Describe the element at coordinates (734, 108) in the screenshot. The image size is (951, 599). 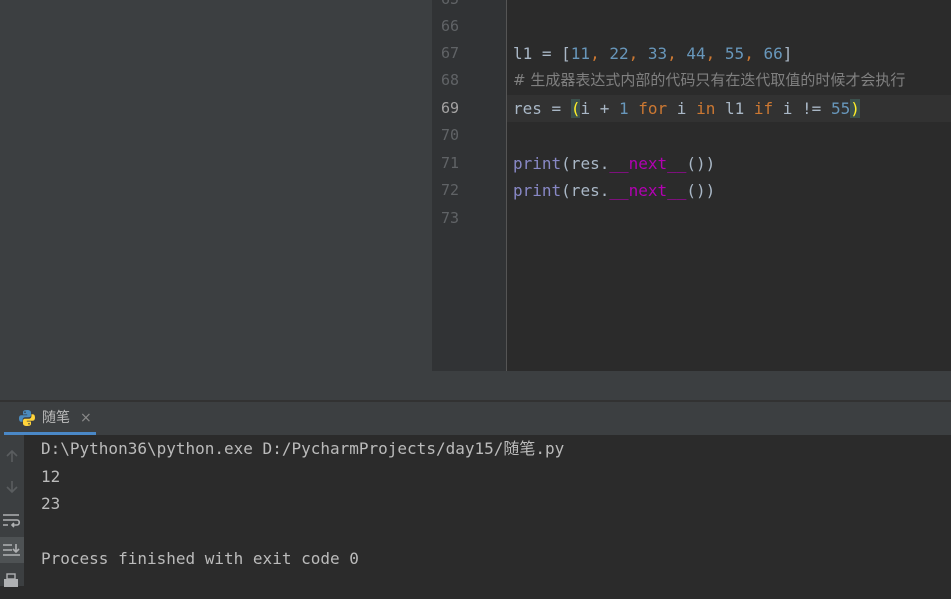
I see `expression: l1` at that location.